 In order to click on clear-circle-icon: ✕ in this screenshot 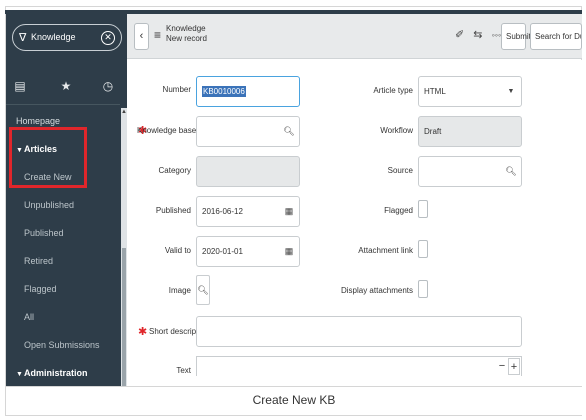, I will do `click(108, 38)`.